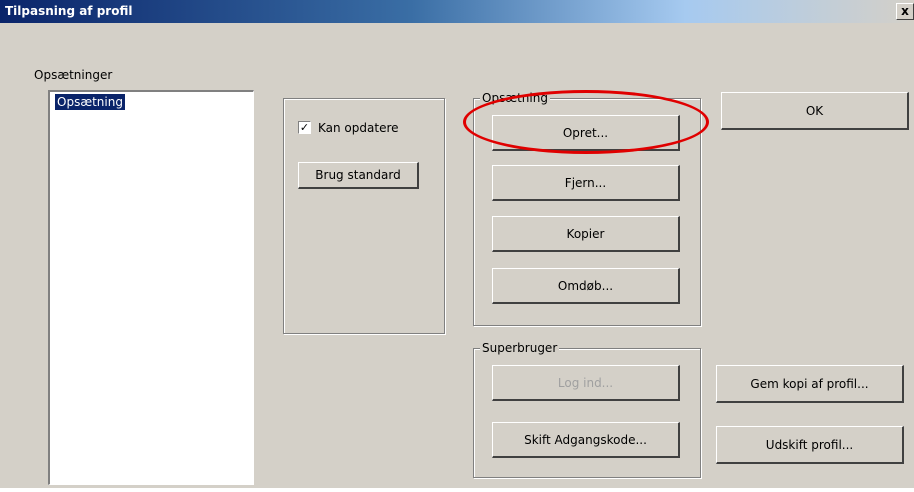 This screenshot has width=914, height=492. I want to click on title-bar: Tilpasning af profil x, so click(457, 11).